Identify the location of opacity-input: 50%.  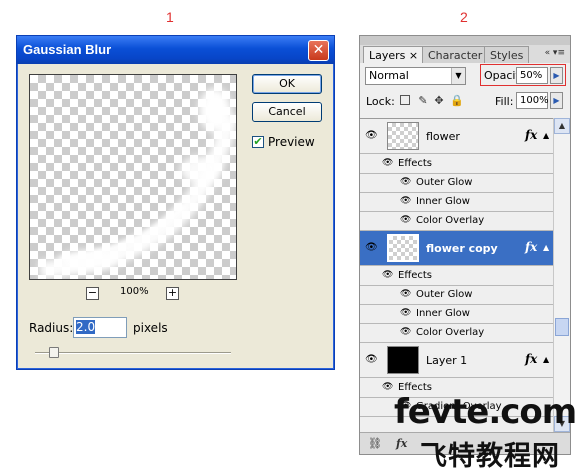
(532, 75).